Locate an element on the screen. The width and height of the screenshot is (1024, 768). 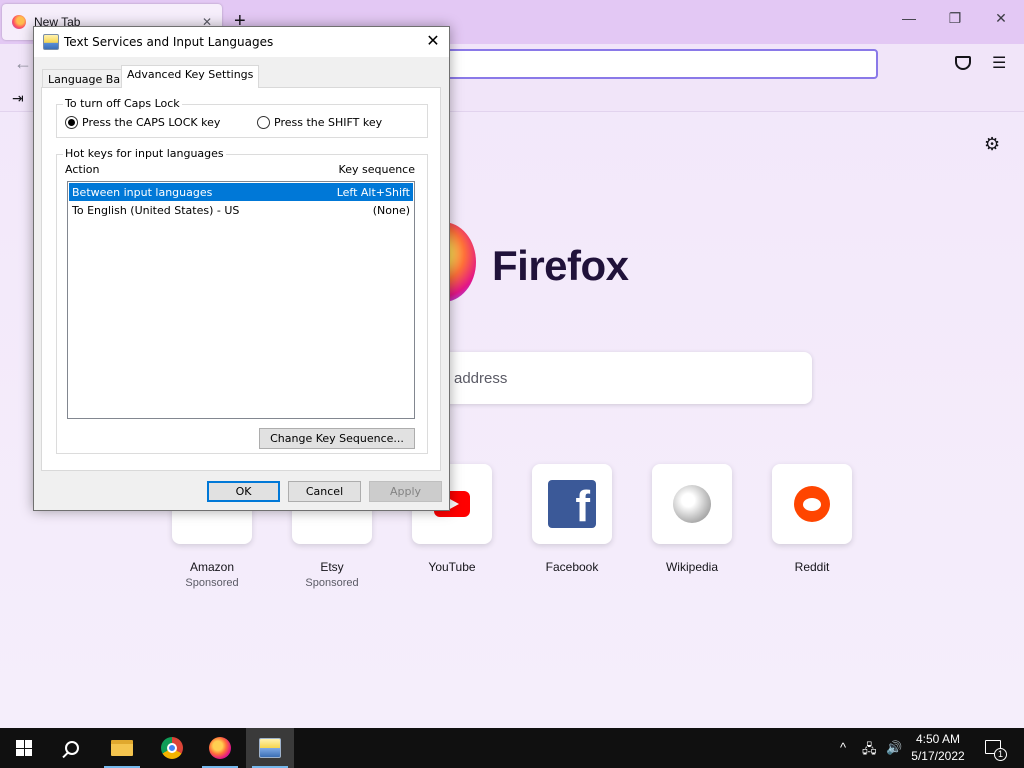
wikipedia-globe-icon is located at coordinates (692, 504).